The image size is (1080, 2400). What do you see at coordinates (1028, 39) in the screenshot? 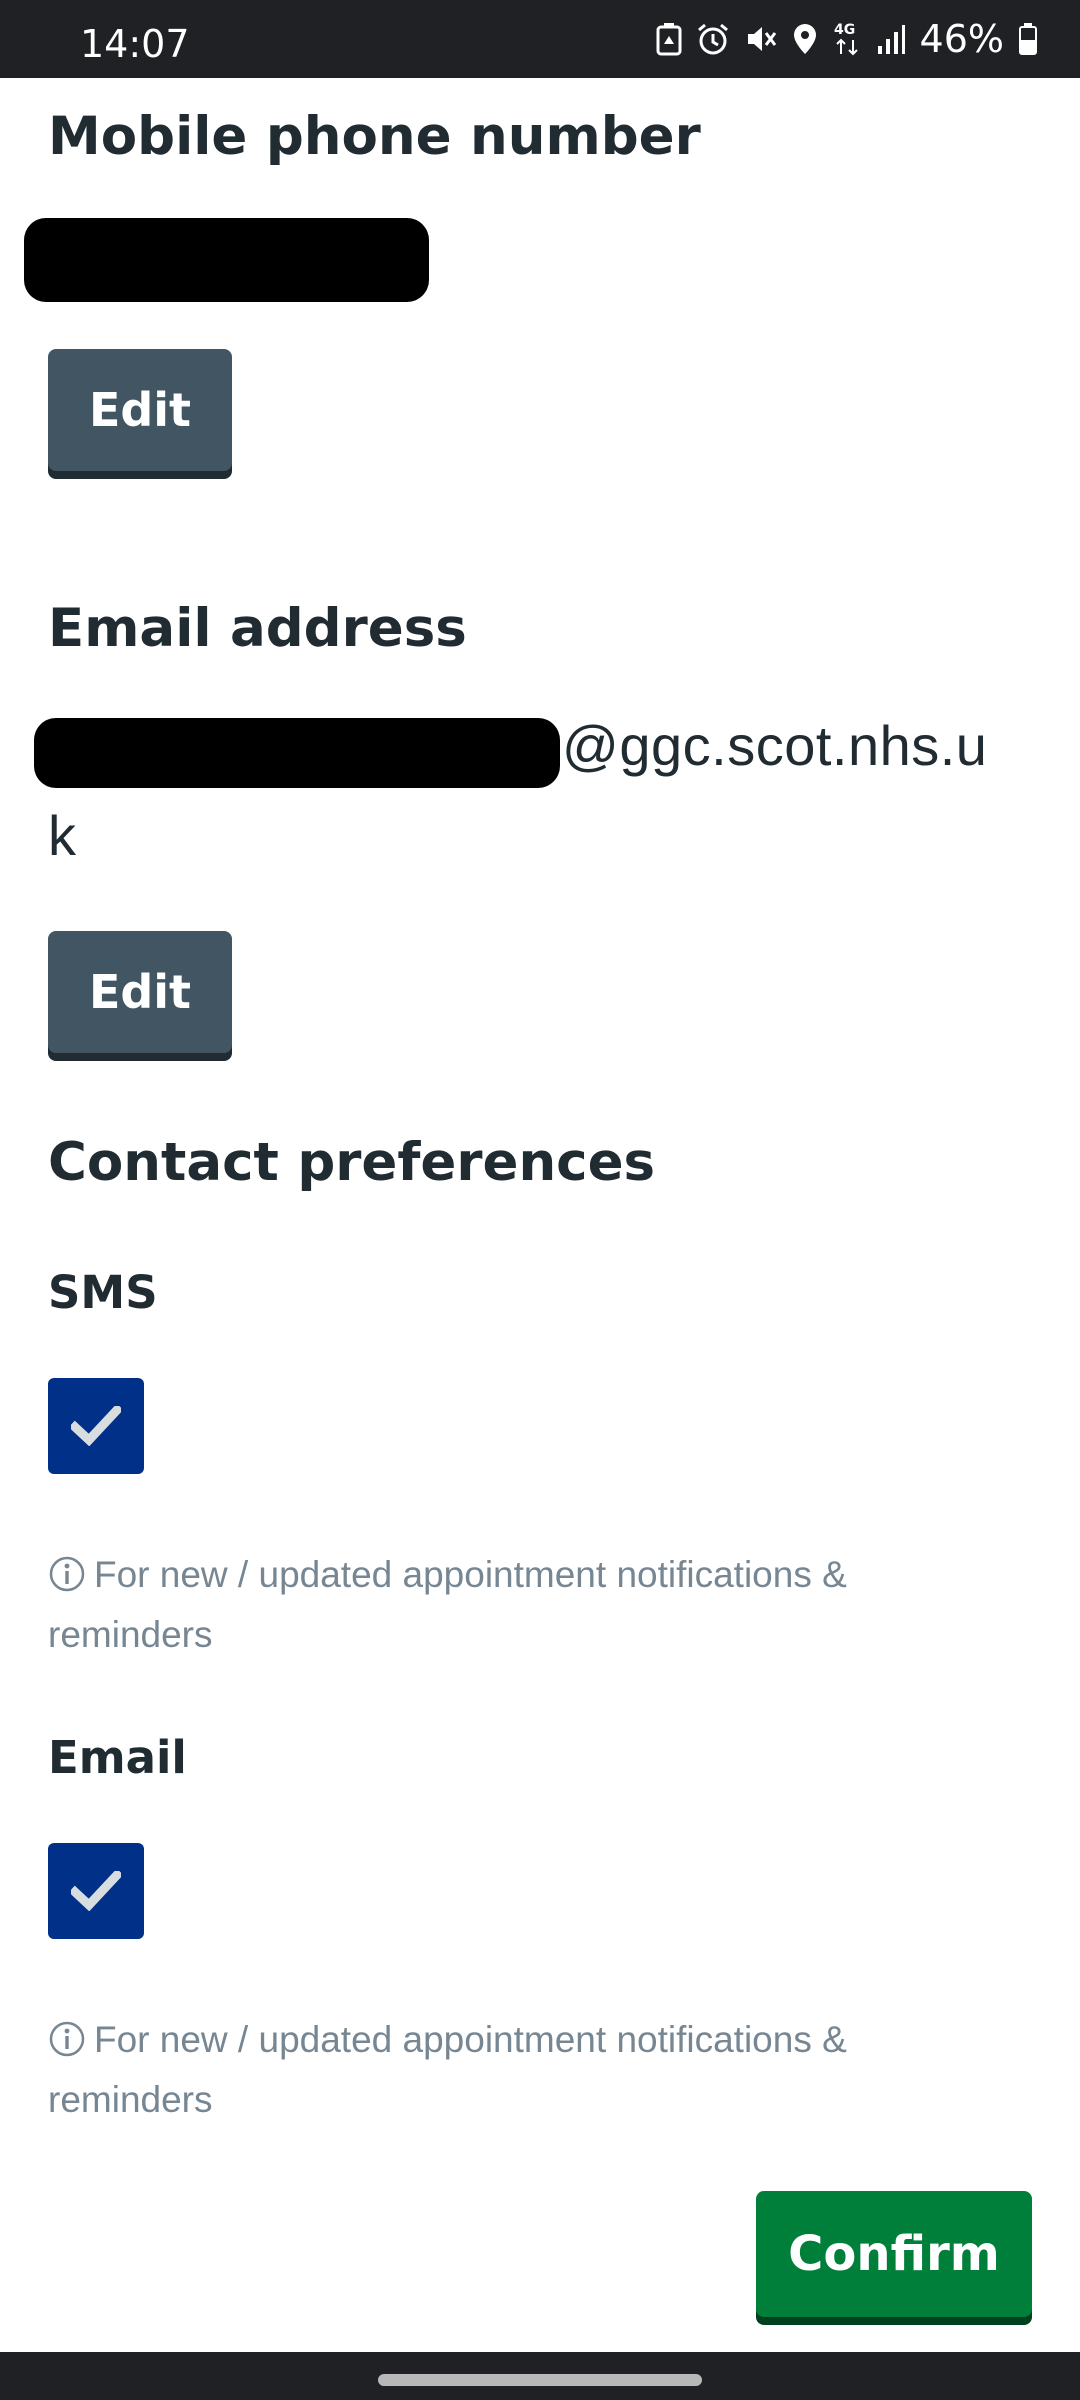
I see `battery-icon` at bounding box center [1028, 39].